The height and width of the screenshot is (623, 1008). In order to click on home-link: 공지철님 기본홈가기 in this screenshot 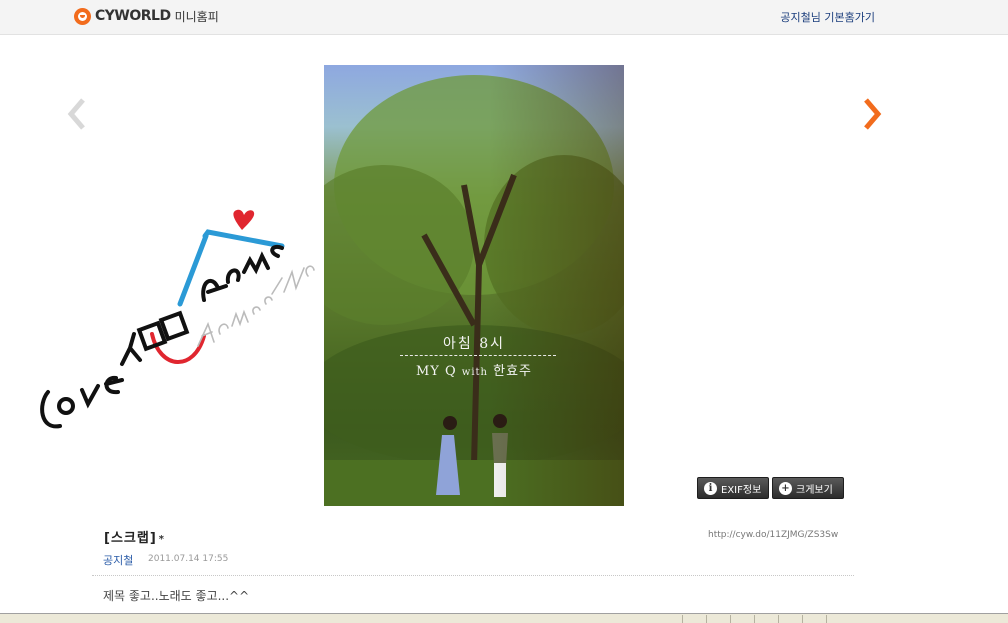, I will do `click(827, 17)`.